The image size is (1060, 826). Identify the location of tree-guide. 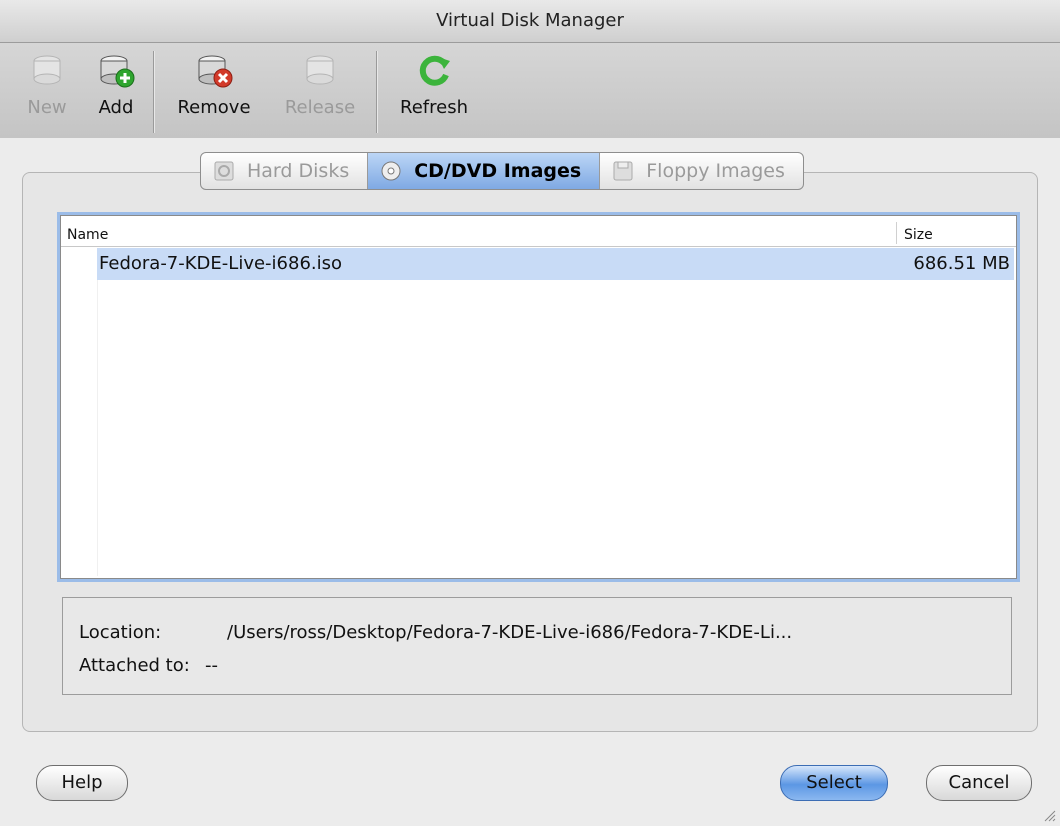
(97, 428).